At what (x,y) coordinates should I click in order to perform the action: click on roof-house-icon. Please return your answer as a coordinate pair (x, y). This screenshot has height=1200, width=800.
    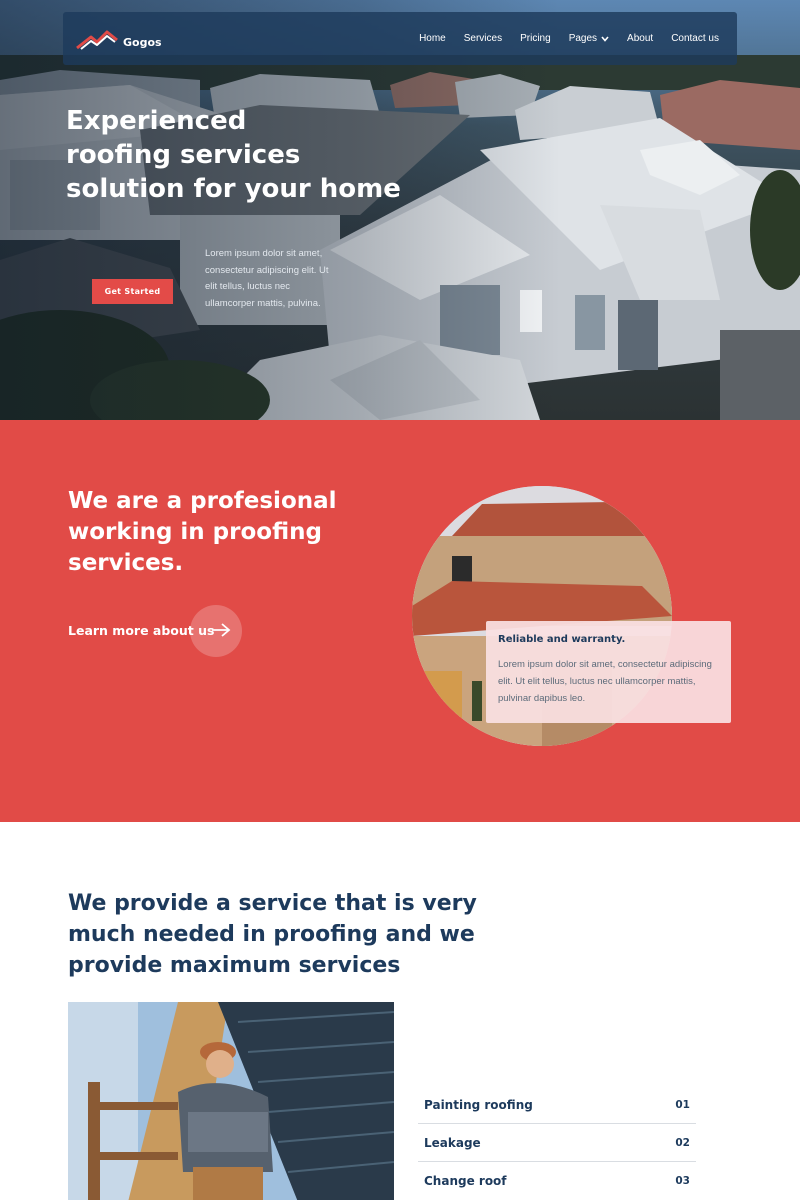
    Looking at the image, I should click on (97, 40).